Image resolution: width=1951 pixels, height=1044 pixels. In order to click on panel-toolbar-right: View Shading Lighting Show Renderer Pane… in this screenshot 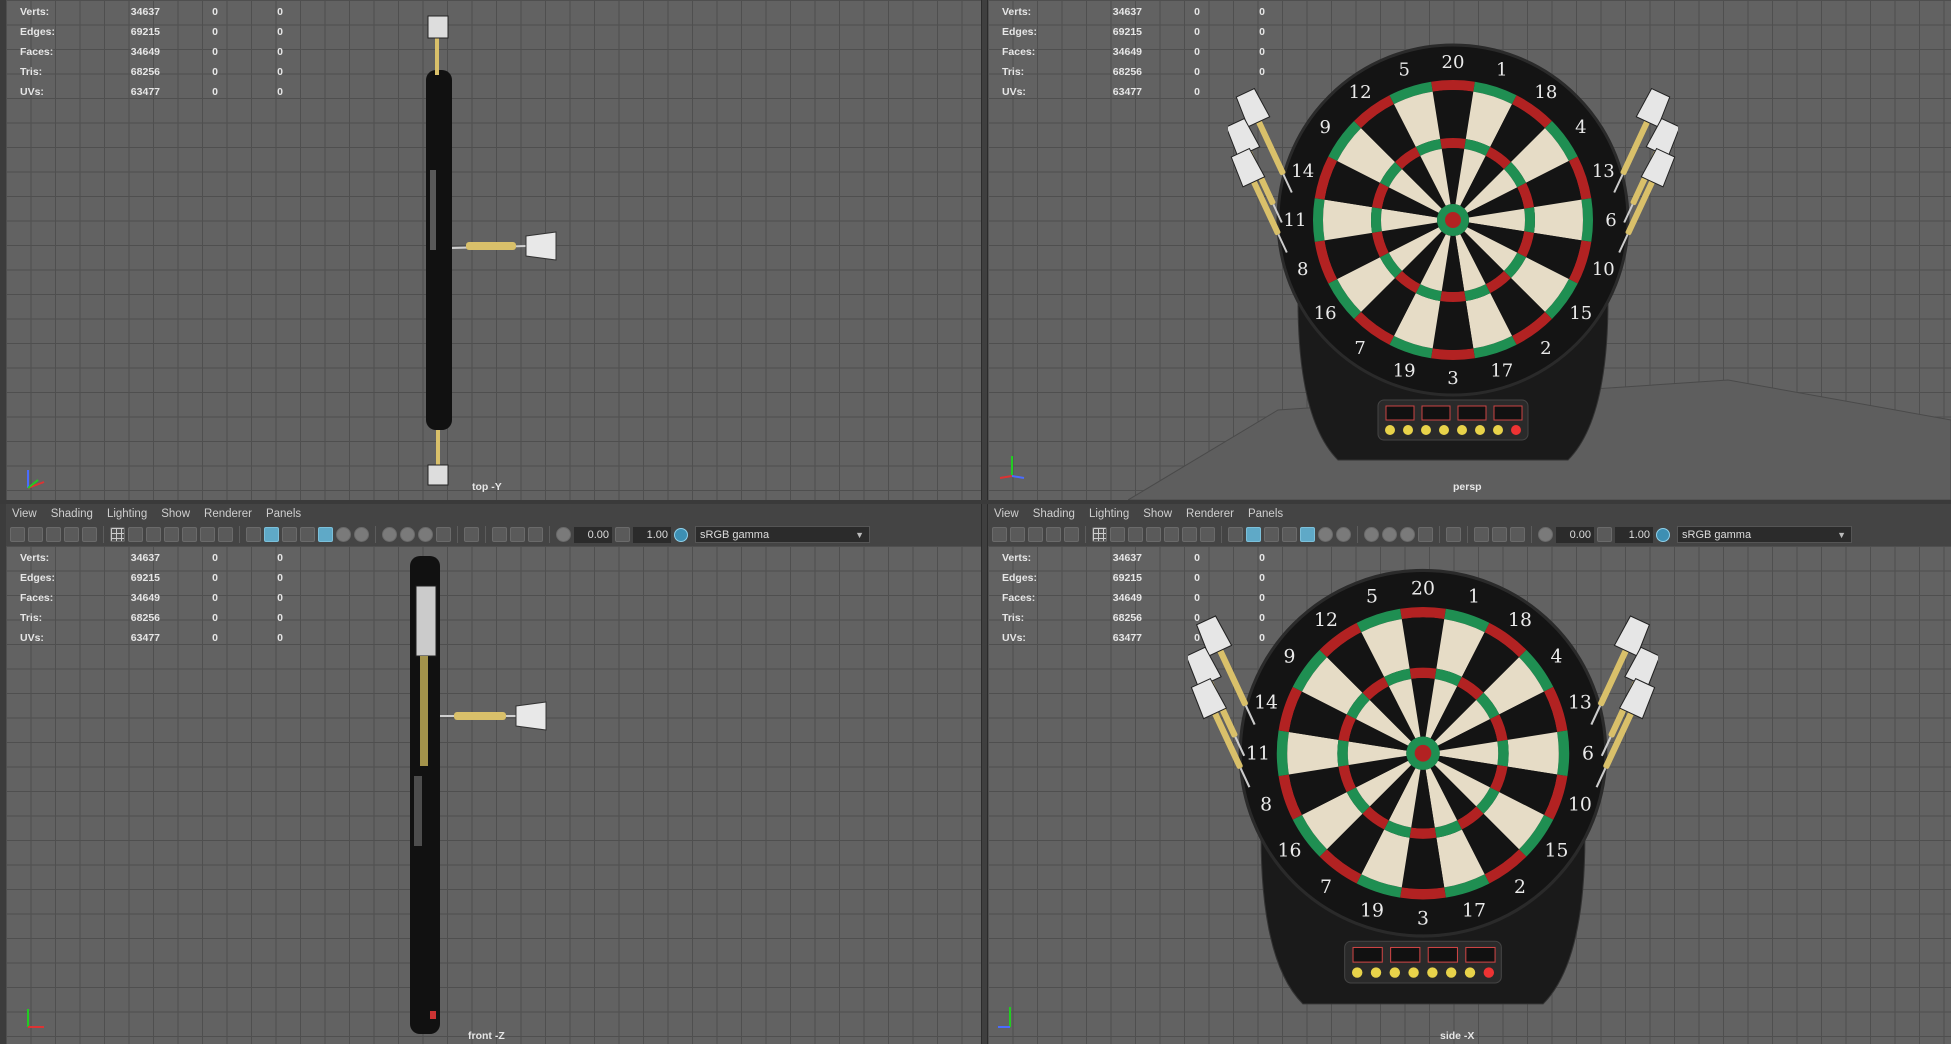, I will do `click(1469, 525)`.